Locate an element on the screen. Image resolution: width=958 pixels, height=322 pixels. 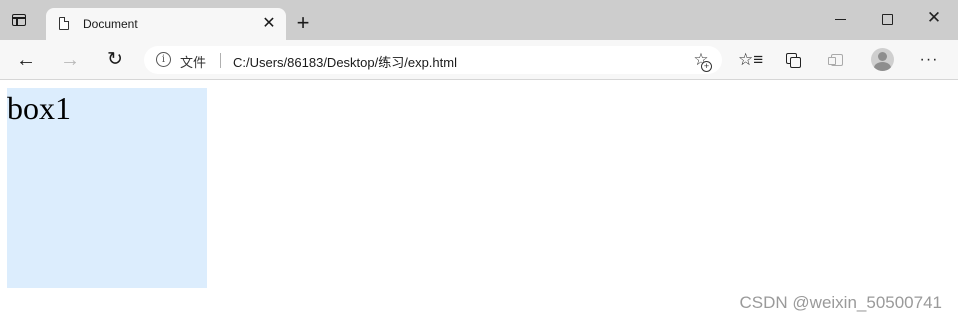
new-tab-button: + is located at coordinates (303, 23).